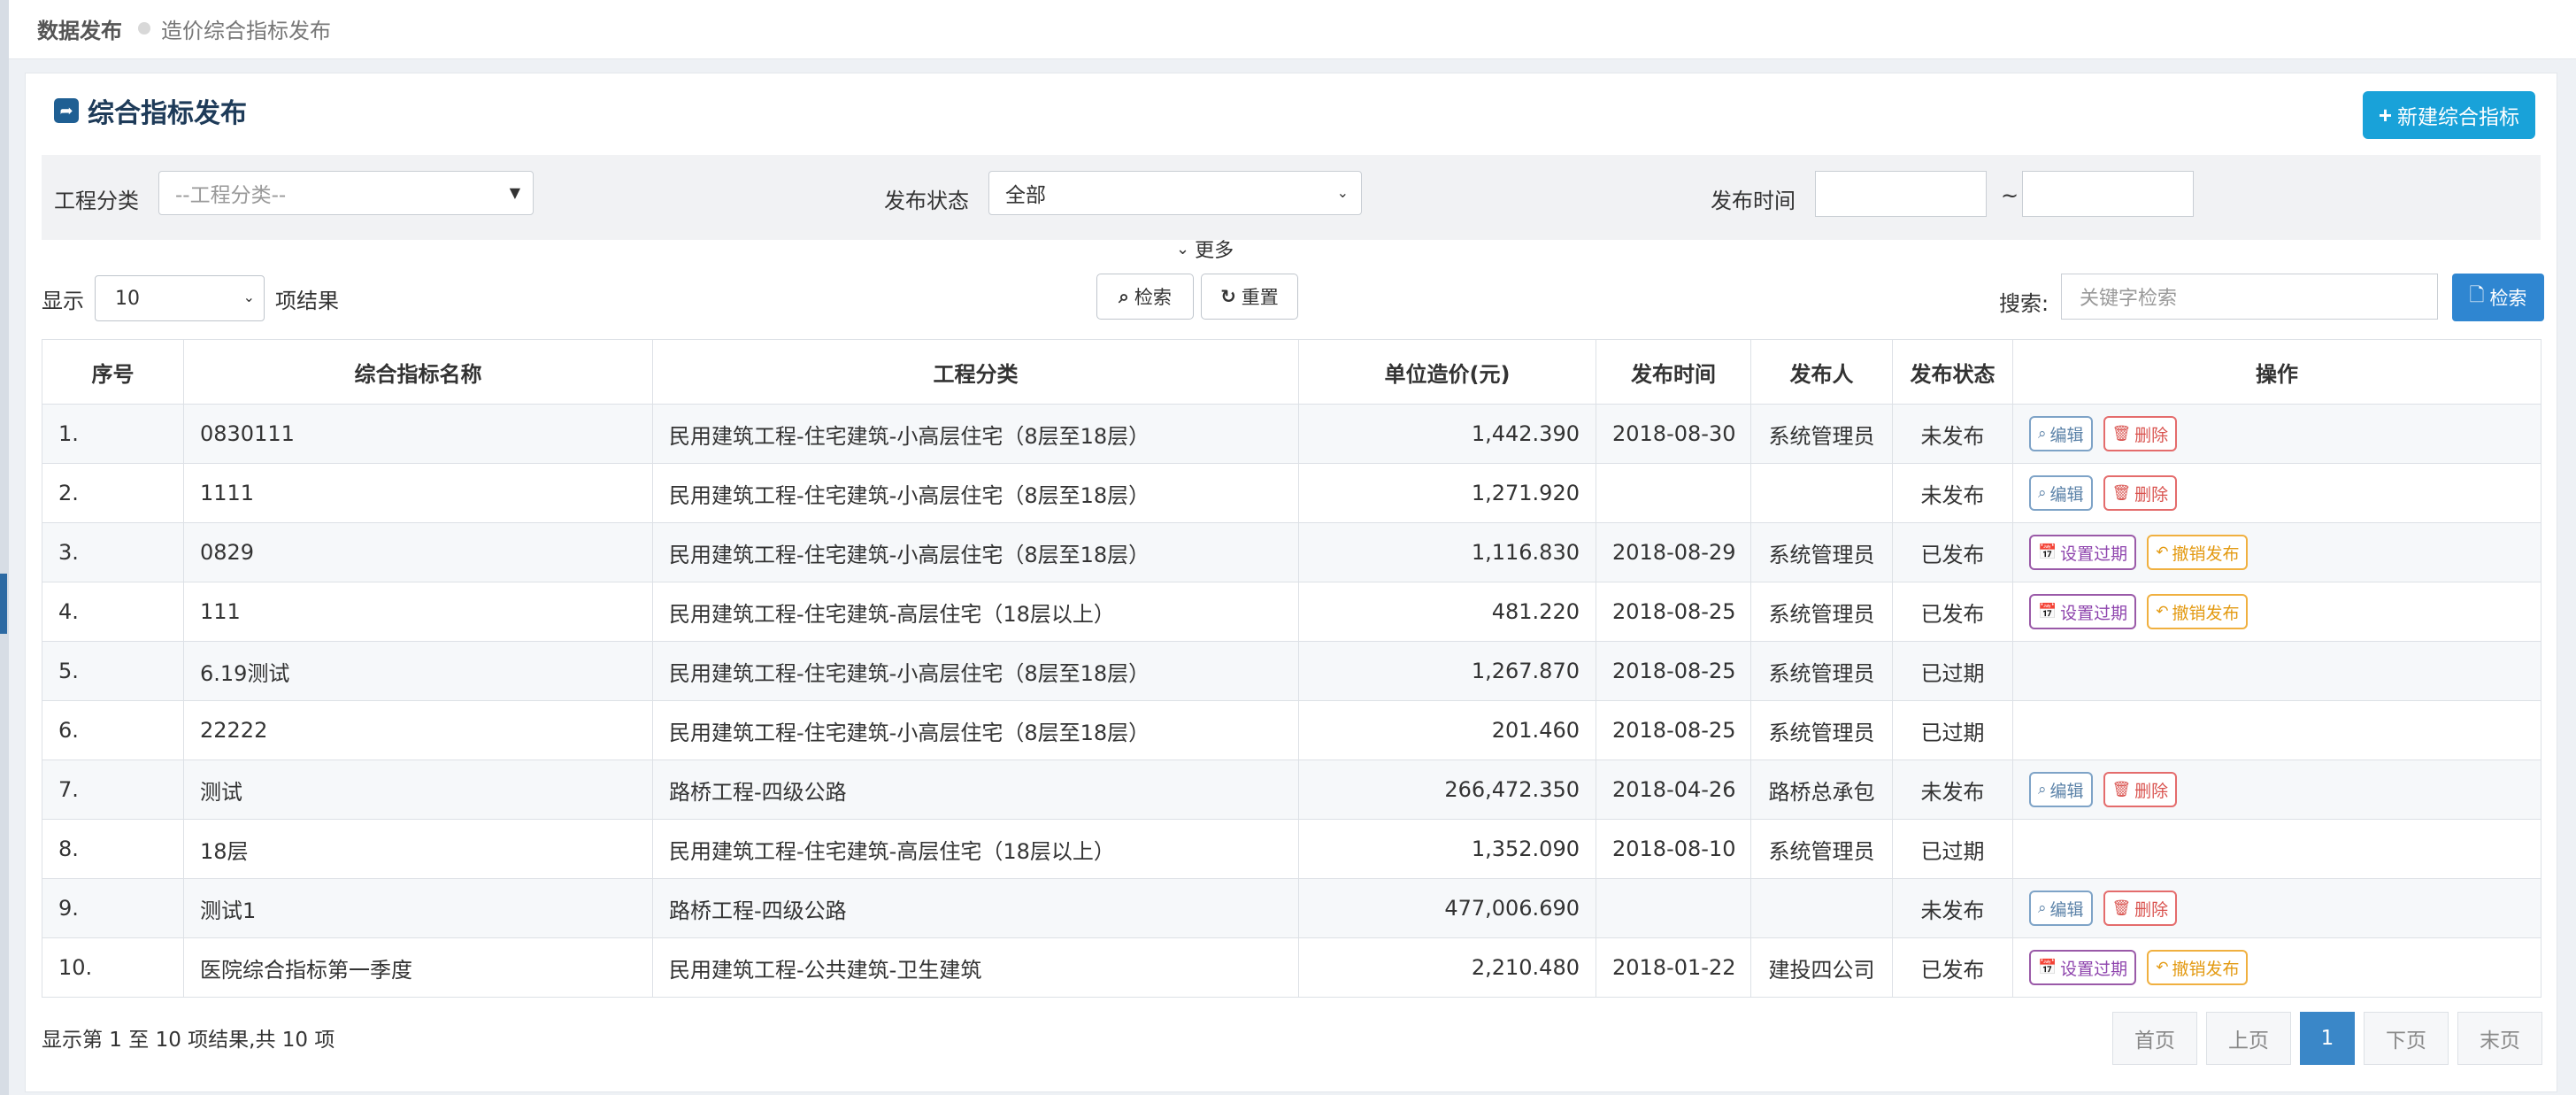  Describe the element at coordinates (2108, 194) in the screenshot. I see `publish-time-end-input` at that location.